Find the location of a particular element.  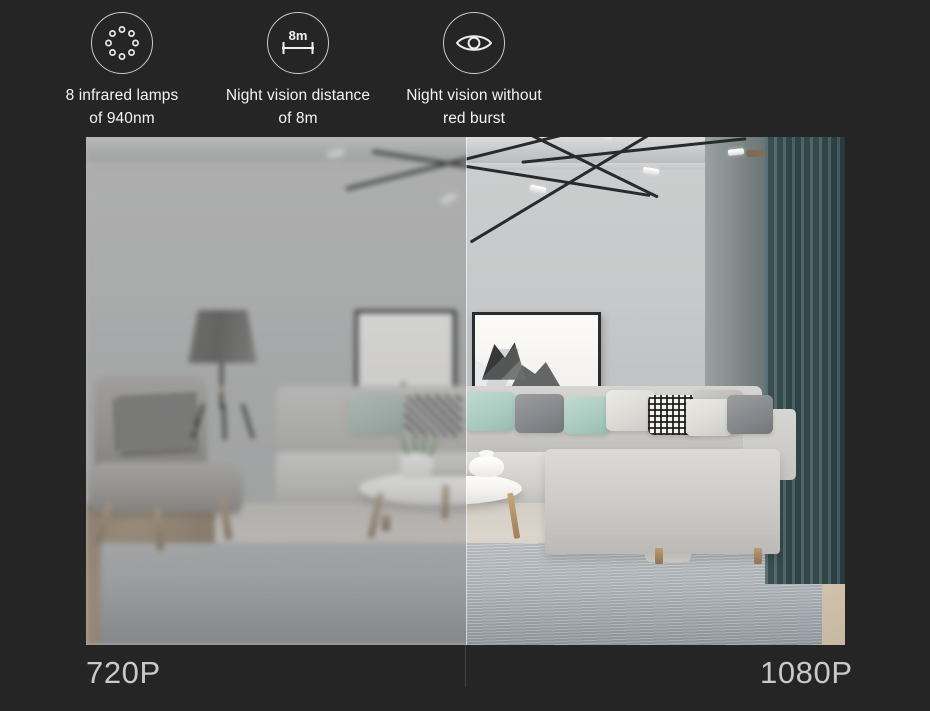

feature-label-line2: of 940nm is located at coordinates (122, 118).